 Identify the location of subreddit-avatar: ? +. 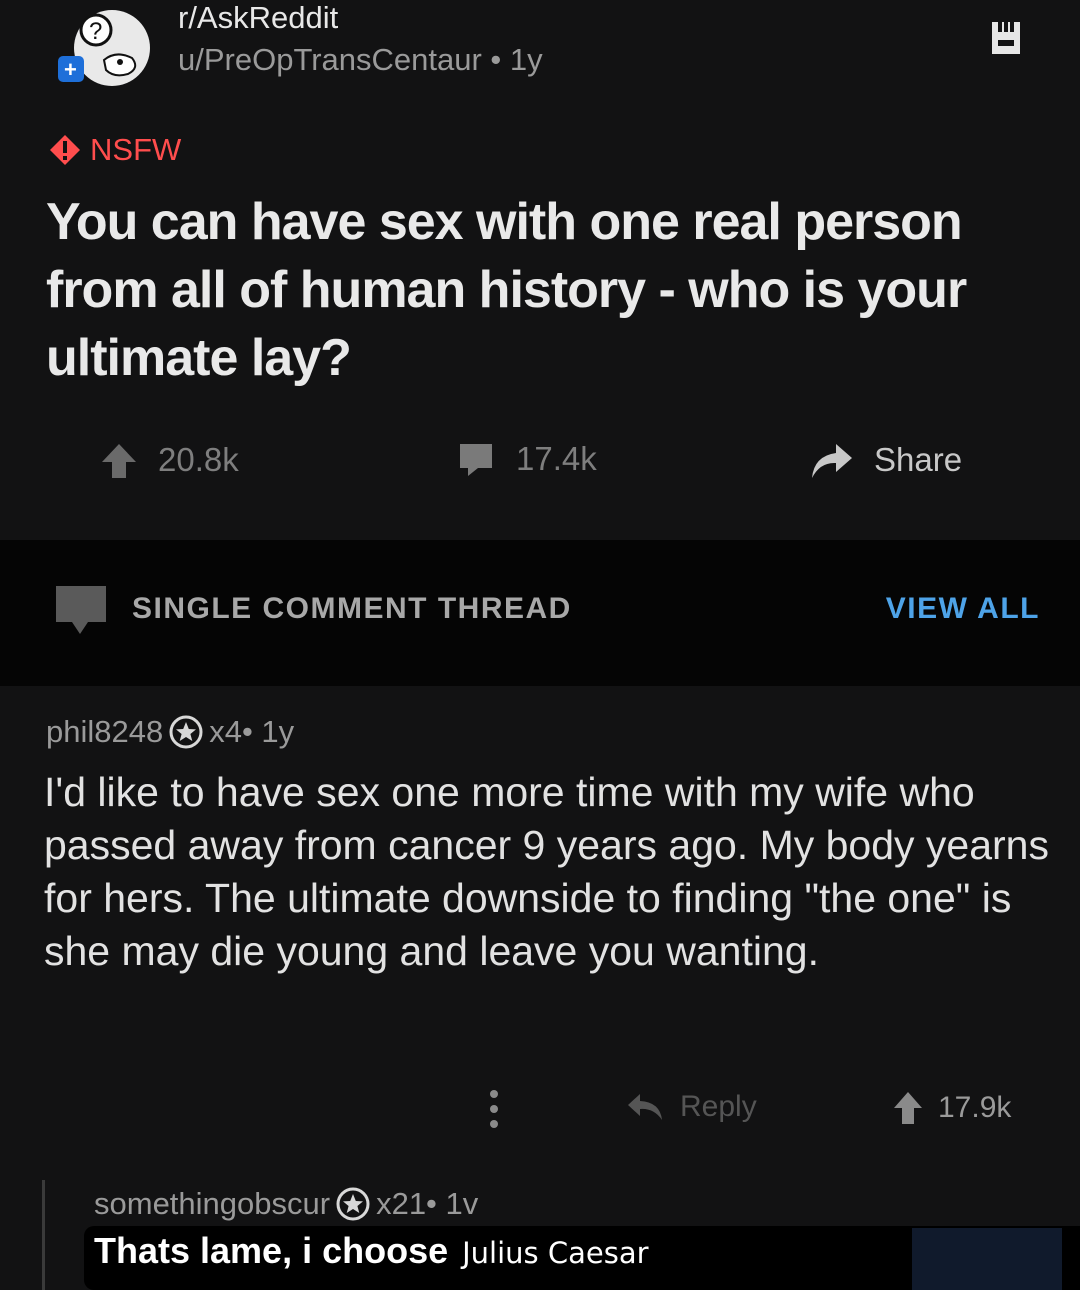
(105, 48).